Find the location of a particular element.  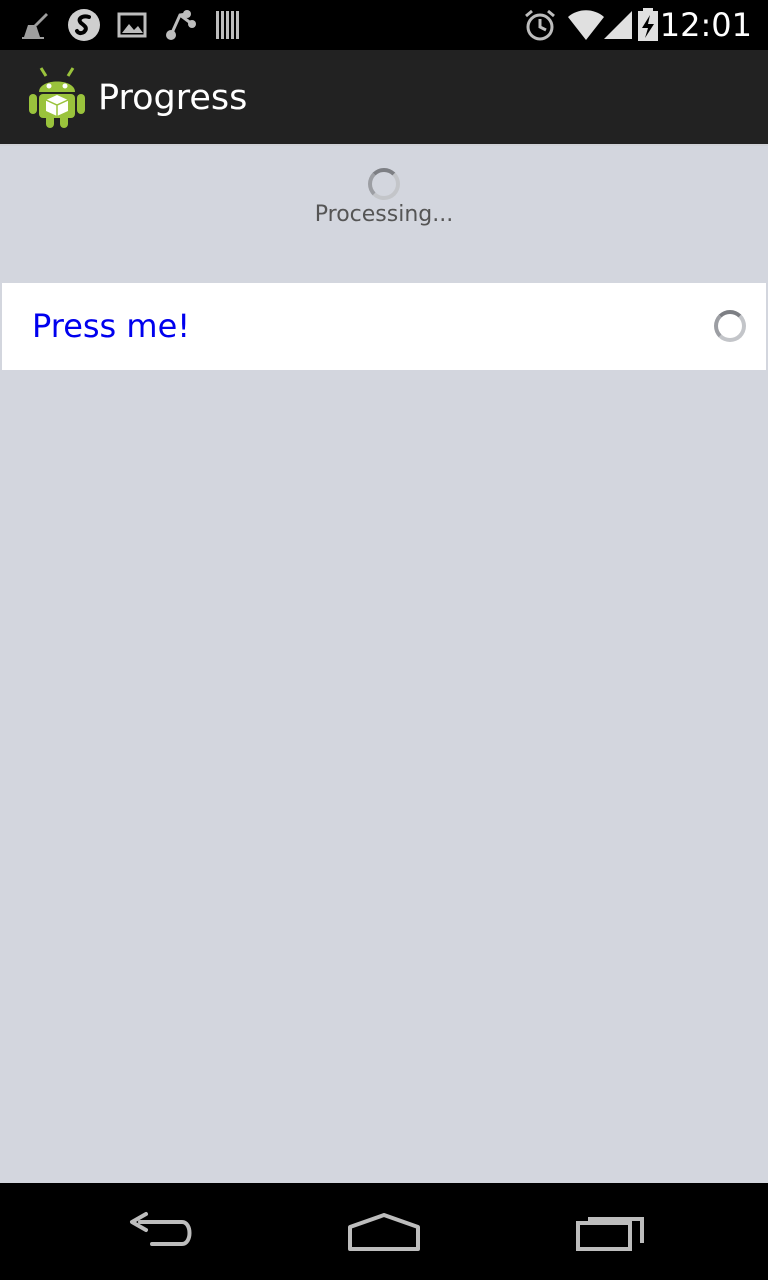

share-icon is located at coordinates (180, 25).